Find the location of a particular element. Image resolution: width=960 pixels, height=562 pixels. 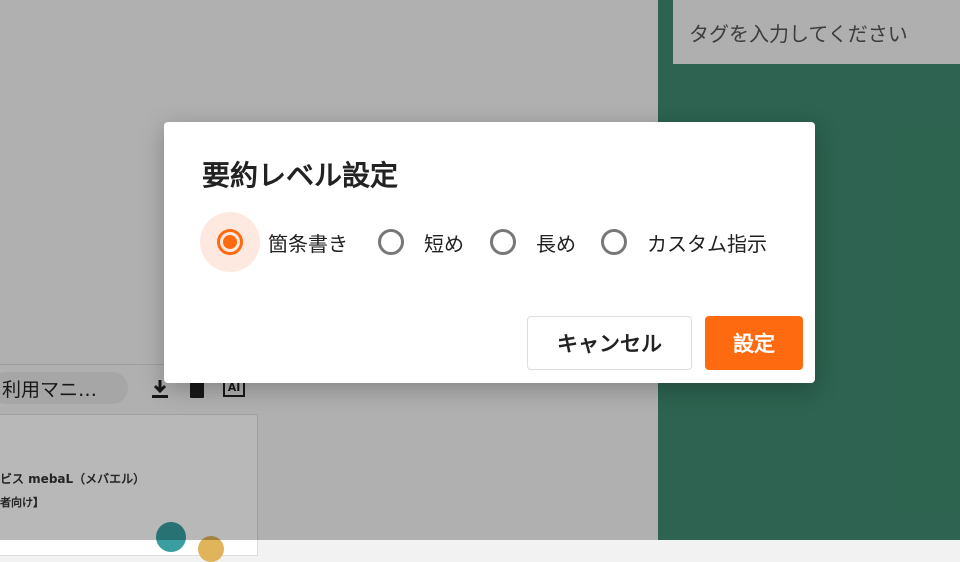

radio-option-bullets: 箇条書き is located at coordinates (274, 242).